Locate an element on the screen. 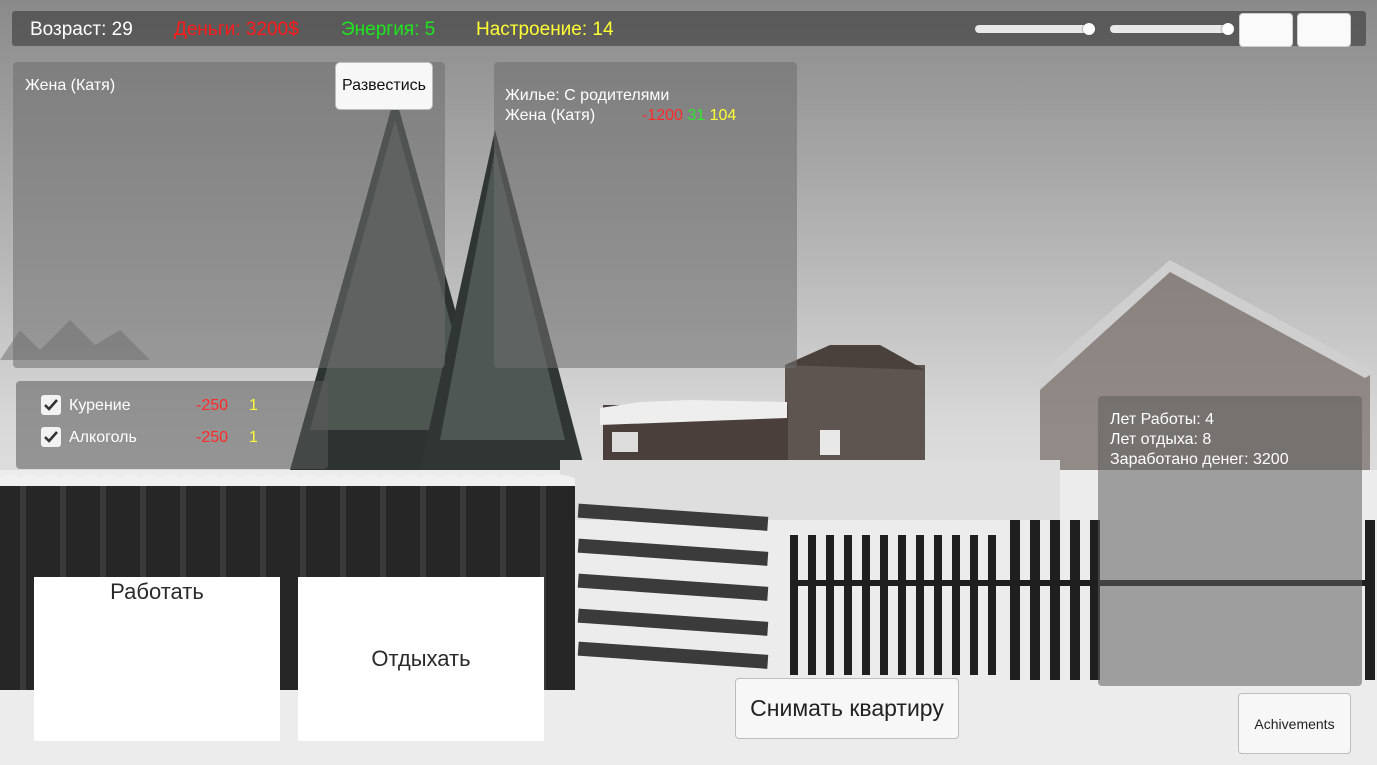 This screenshot has width=1377, height=765. mood-stat: Настроение: 14 is located at coordinates (545, 29).